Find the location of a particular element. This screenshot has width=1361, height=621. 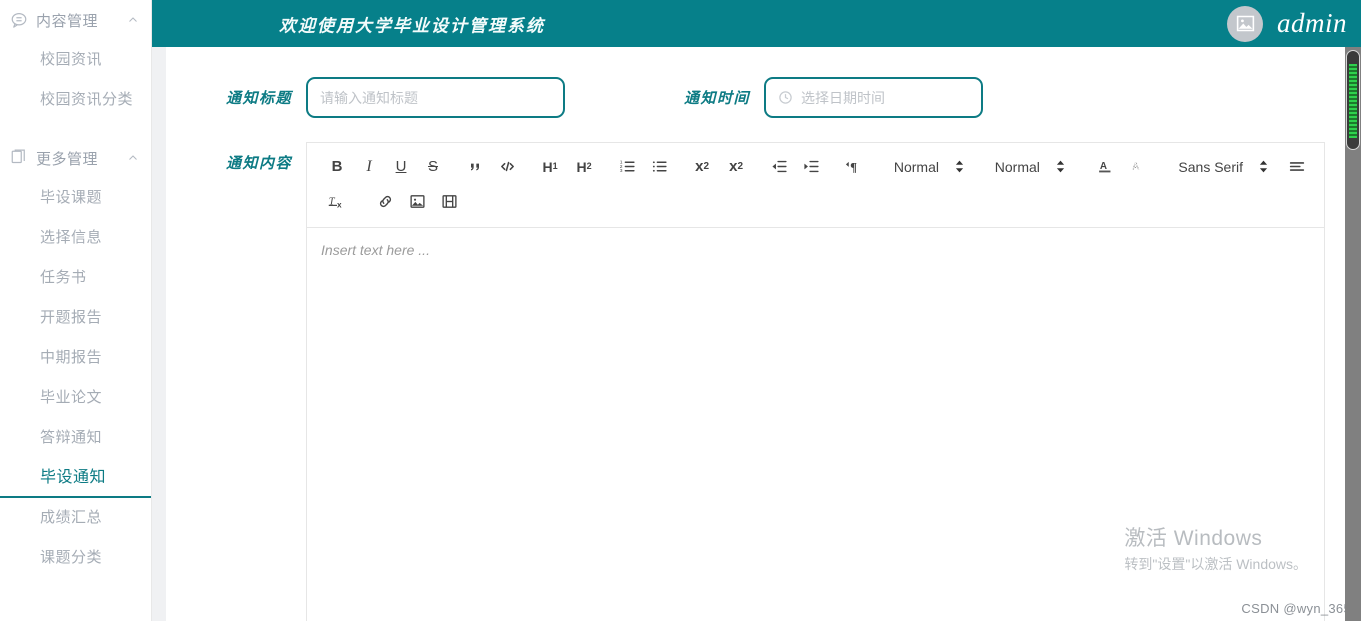

image-placeholder-icon is located at coordinates (1245, 23).